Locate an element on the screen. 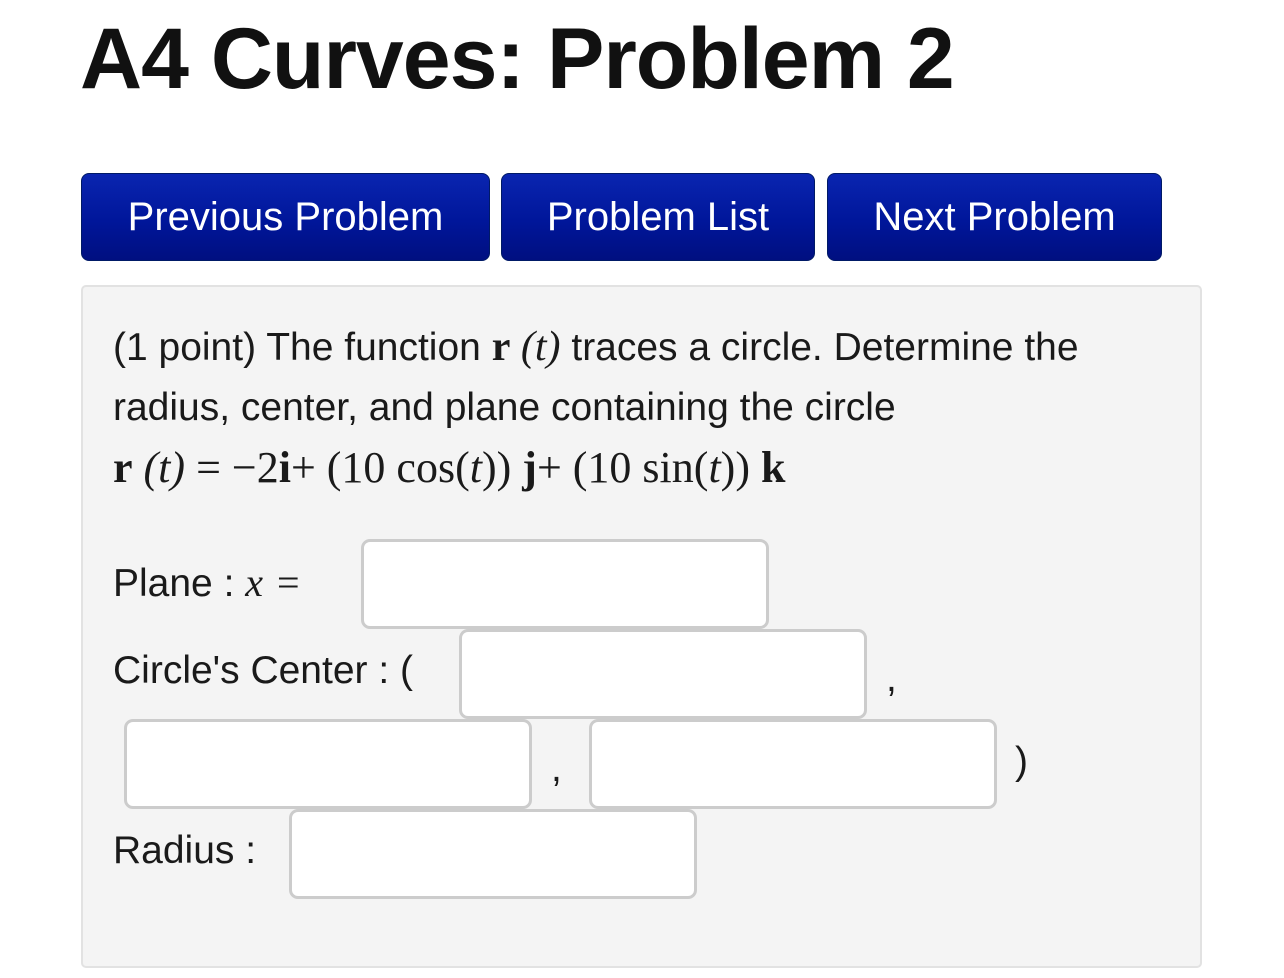 This screenshot has width=1284, height=978. inline-r-of-t: r (t) is located at coordinates (526, 347).